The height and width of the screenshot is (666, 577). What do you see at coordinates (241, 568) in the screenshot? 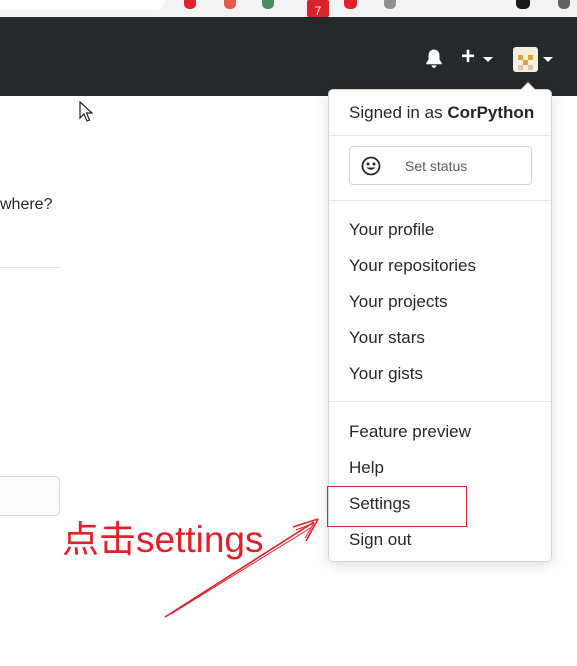
I see `annotation-arrow-icon` at bounding box center [241, 568].